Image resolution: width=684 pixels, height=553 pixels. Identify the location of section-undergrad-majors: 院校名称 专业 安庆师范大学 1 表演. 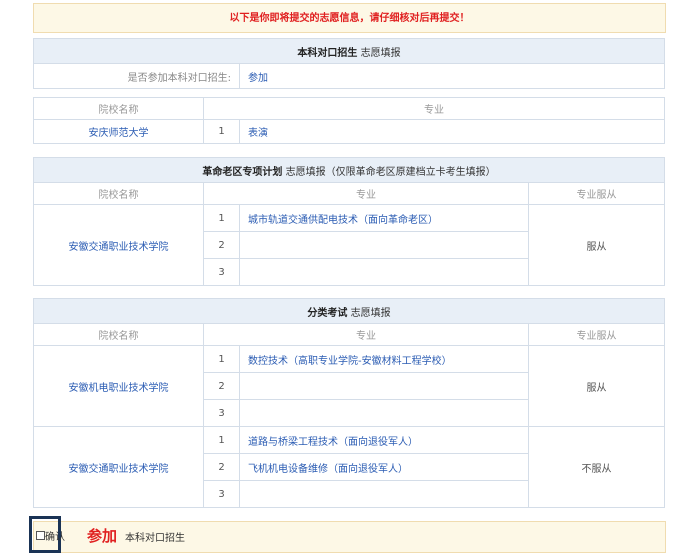
(349, 120).